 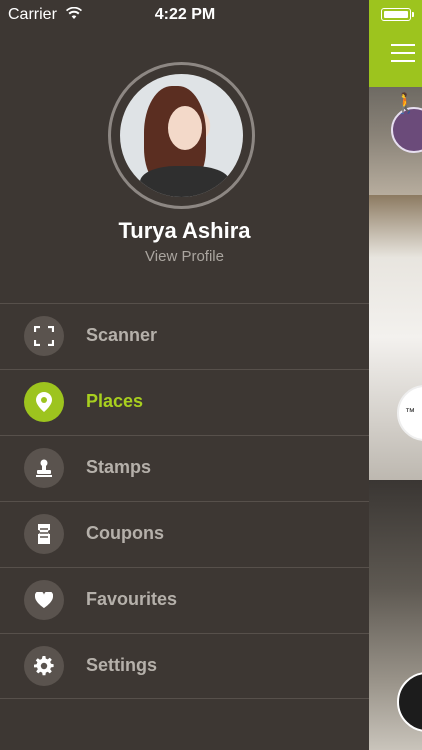 What do you see at coordinates (184, 468) in the screenshot?
I see `menu-item-stamps: Stamps` at bounding box center [184, 468].